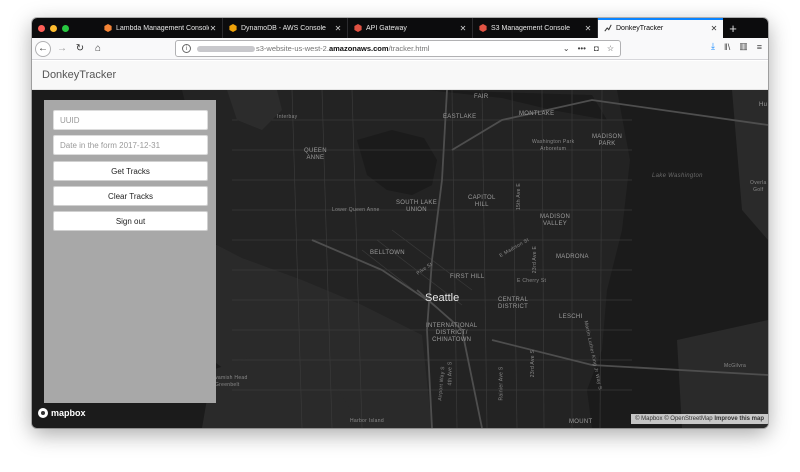 This screenshot has height=472, width=800. I want to click on minimize-window-button, so click(53, 28).